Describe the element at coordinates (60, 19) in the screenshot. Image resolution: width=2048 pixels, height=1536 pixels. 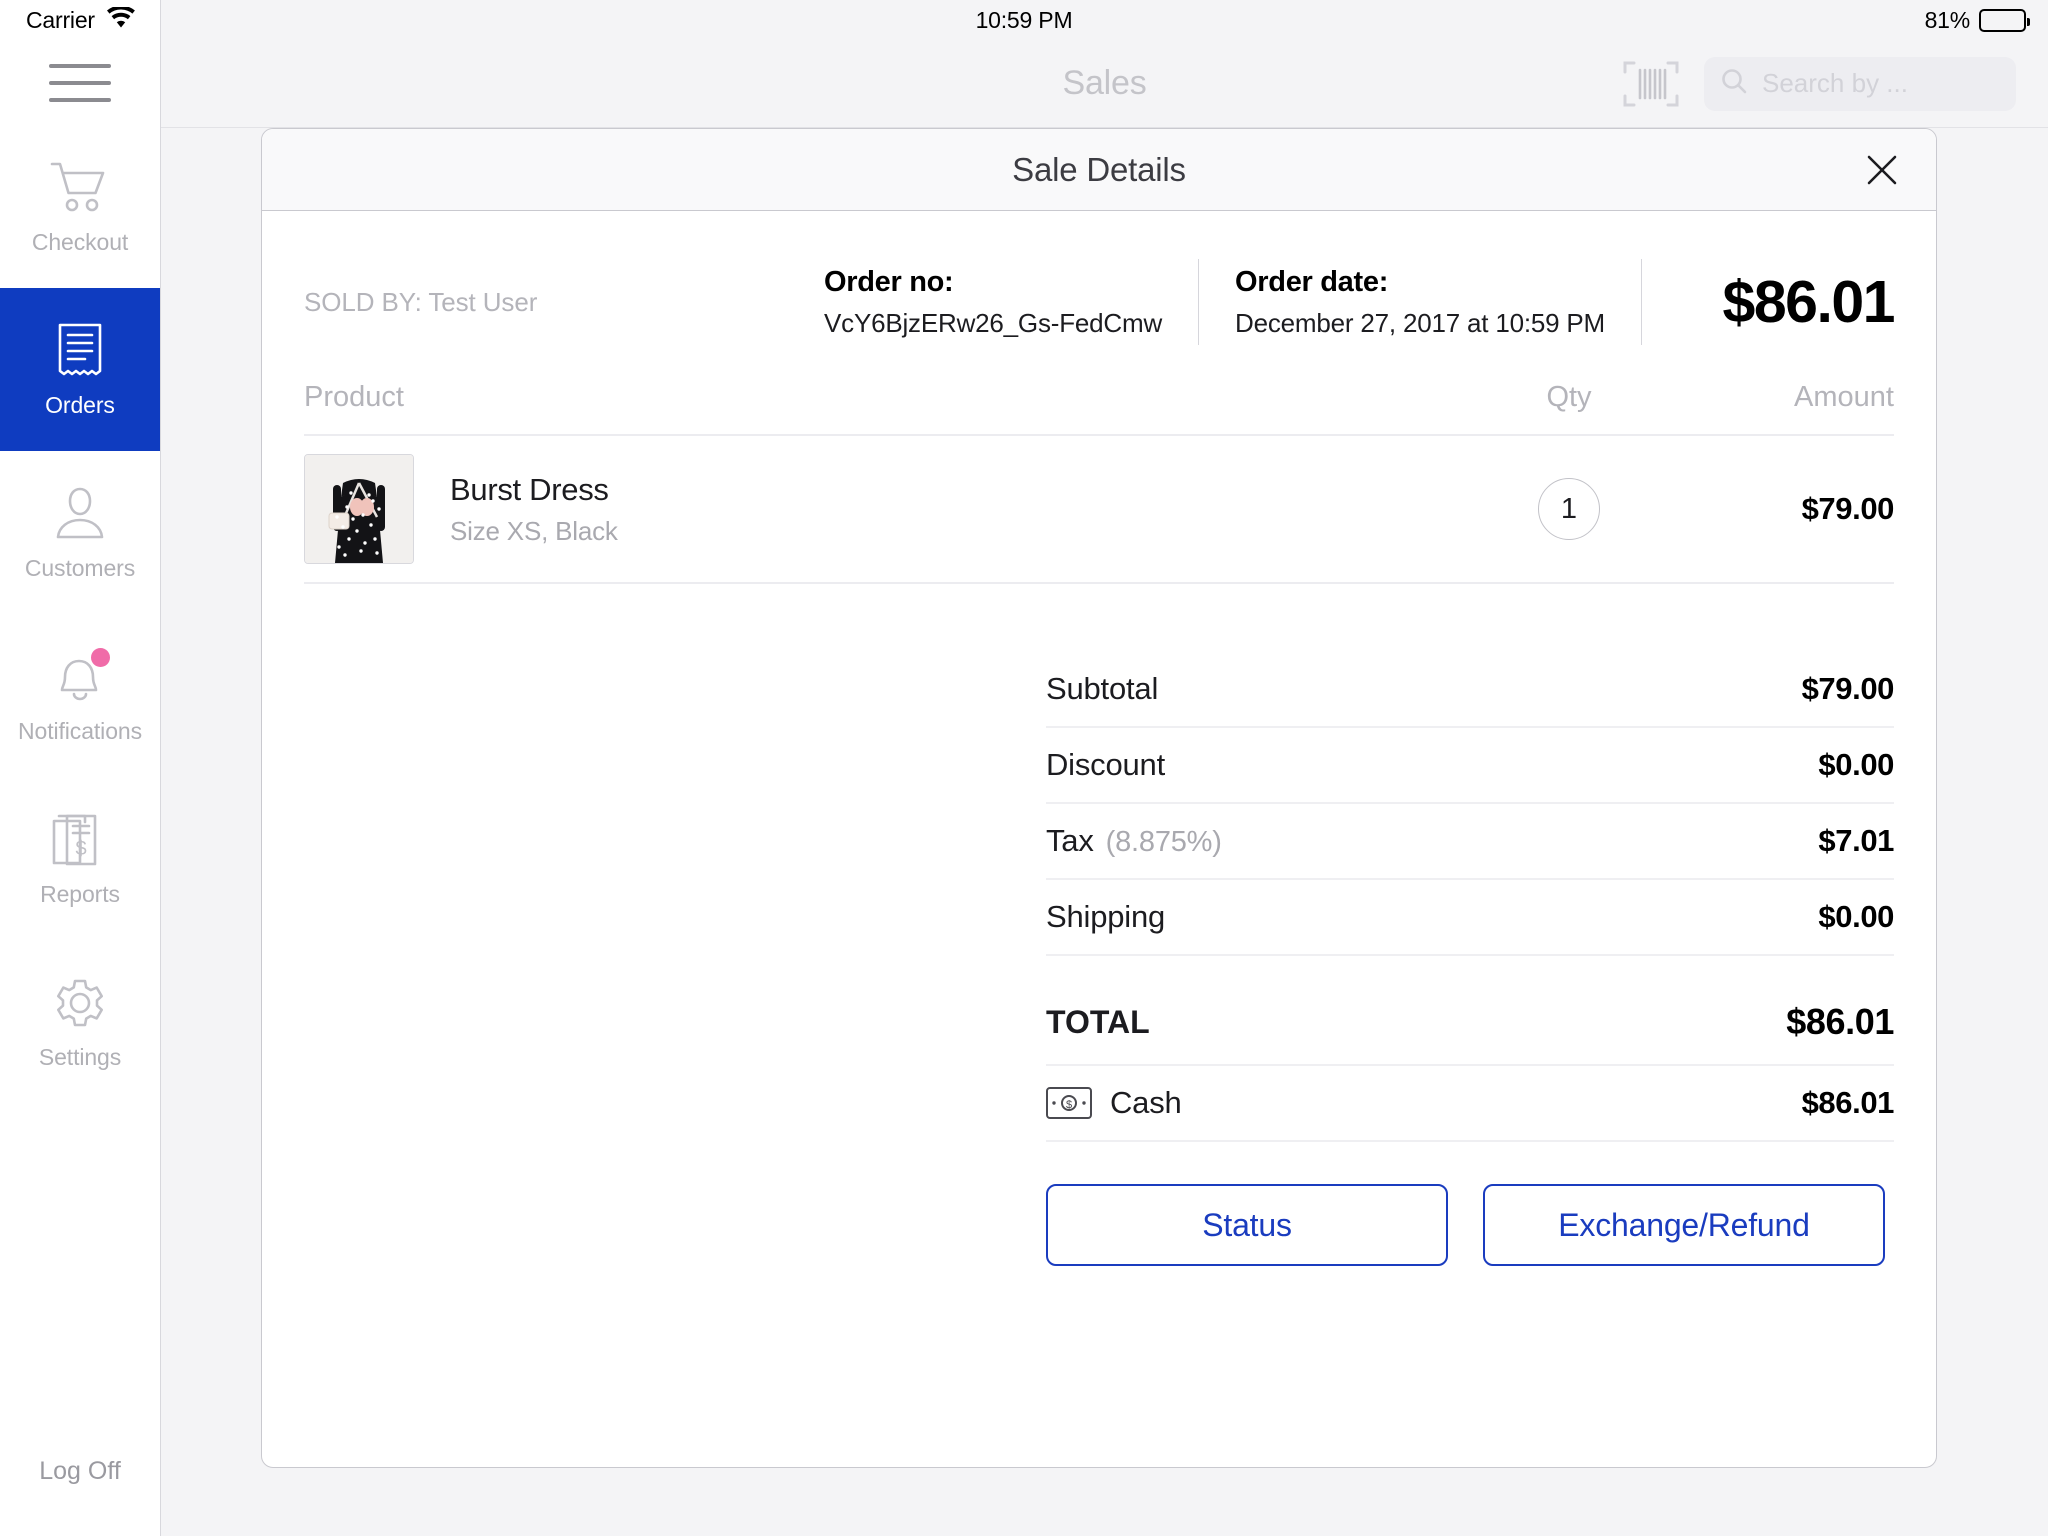
I see `carrier-label: Carrier` at that location.